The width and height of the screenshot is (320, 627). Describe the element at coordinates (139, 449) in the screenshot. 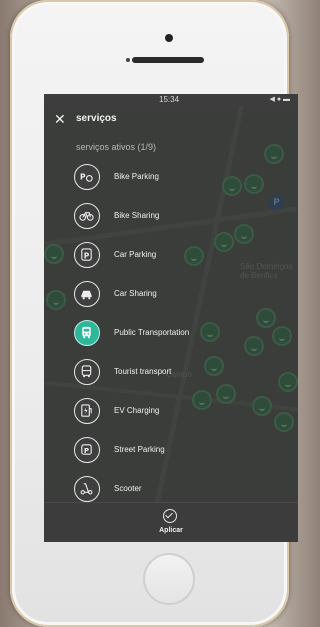

I see `service-label: Street Parking` at that location.